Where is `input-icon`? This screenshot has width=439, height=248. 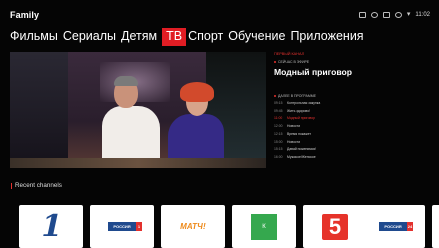 input-icon is located at coordinates (362, 15).